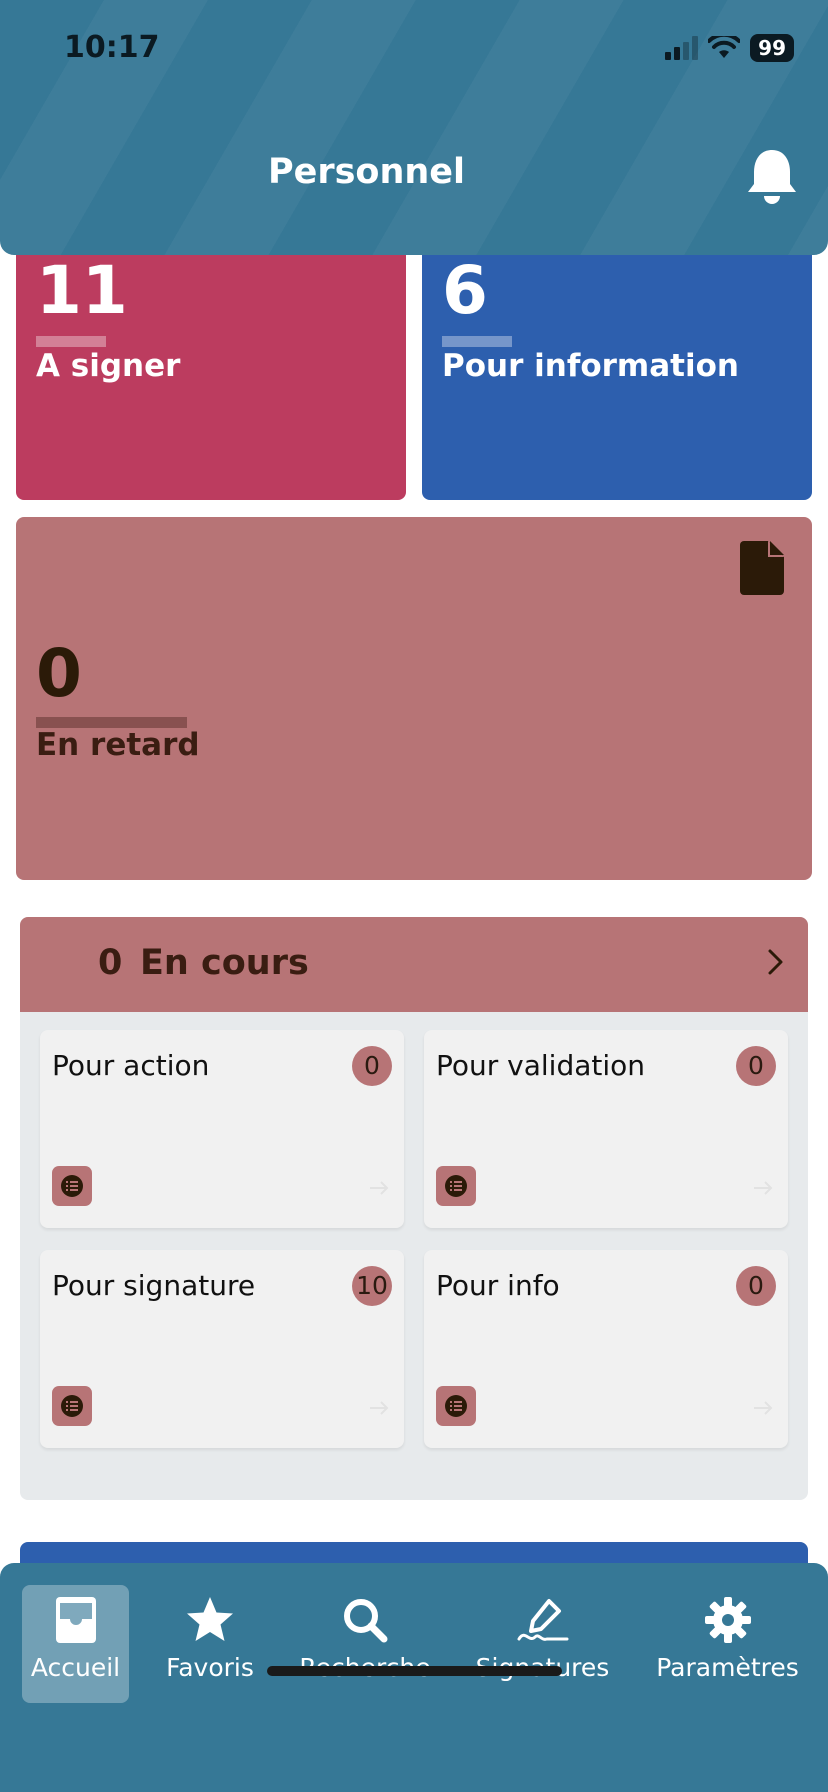 This screenshot has height=1792, width=828. Describe the element at coordinates (772, 177) in the screenshot. I see `bell-icon` at that location.